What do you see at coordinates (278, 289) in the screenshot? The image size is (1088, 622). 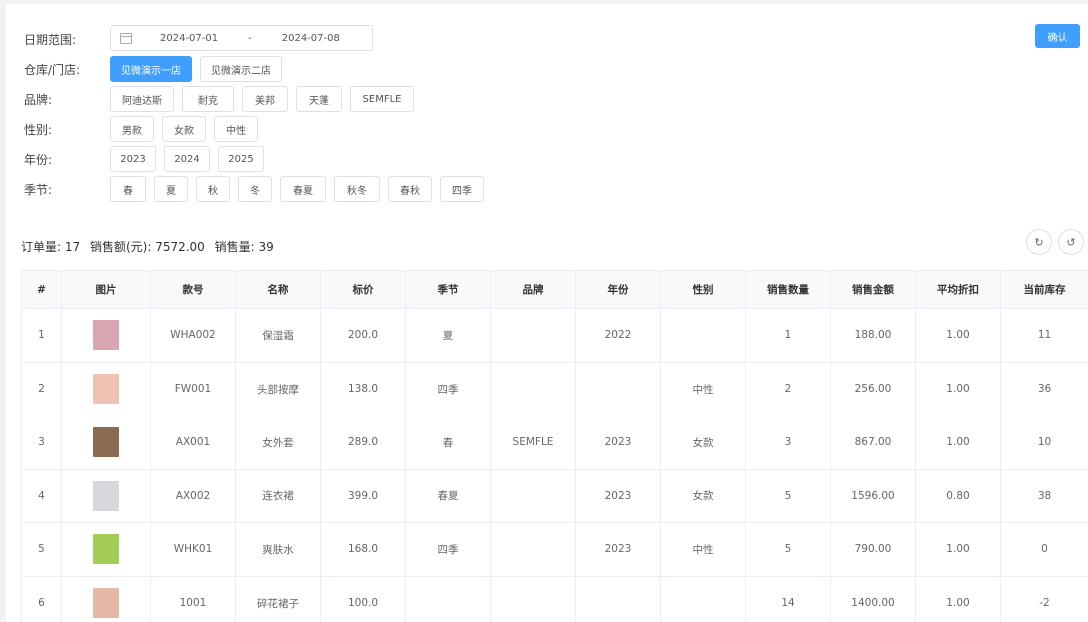 I see `column-header: 名称` at bounding box center [278, 289].